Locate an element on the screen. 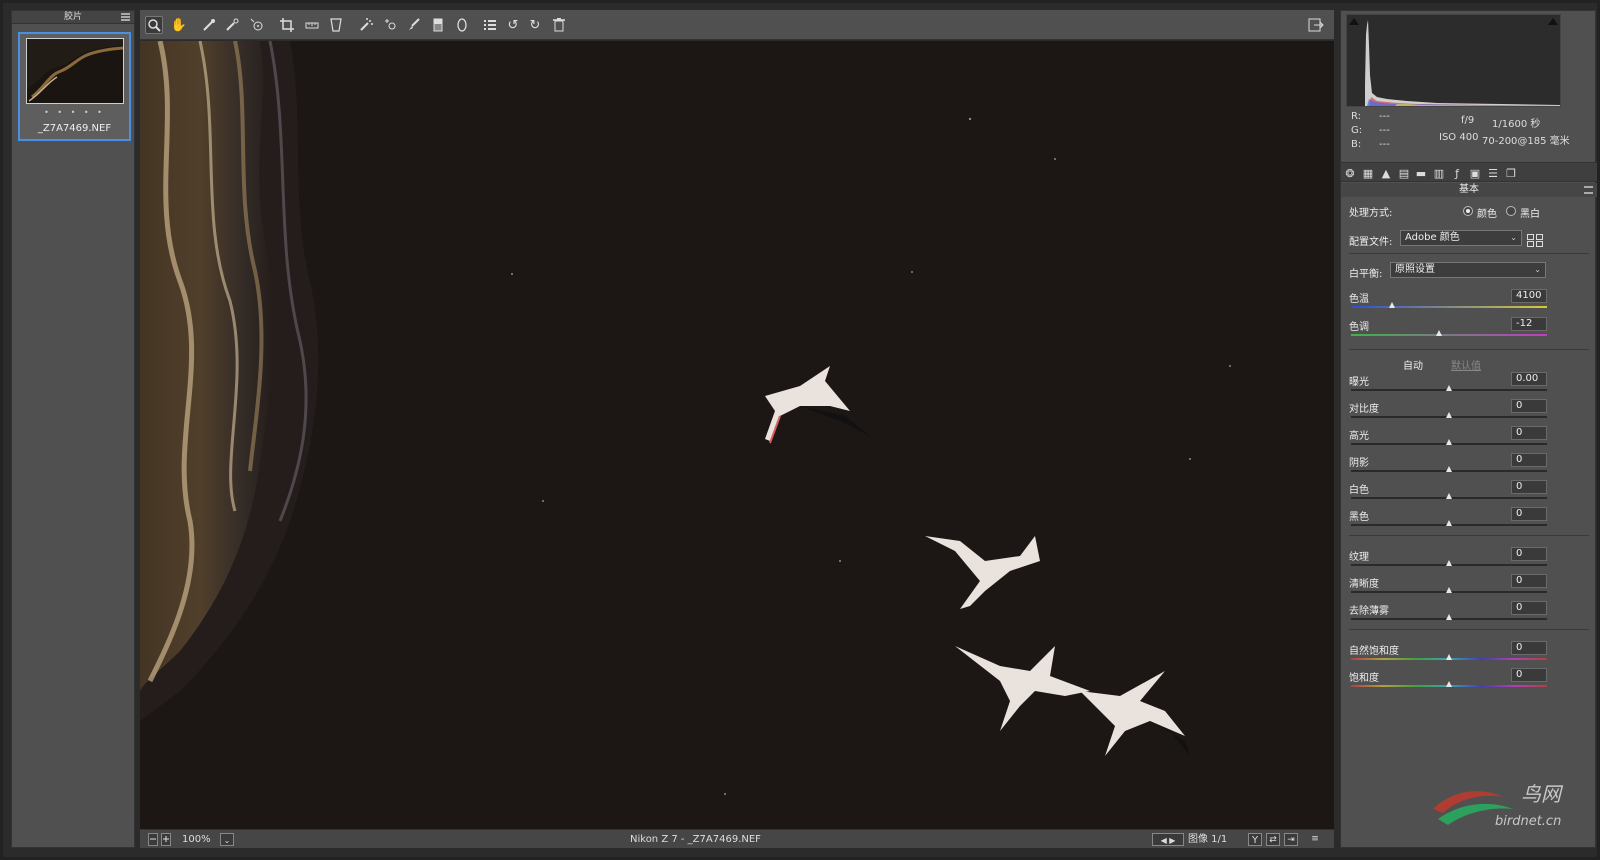  rotate-ccw-icon: ↺ is located at coordinates (513, 25).